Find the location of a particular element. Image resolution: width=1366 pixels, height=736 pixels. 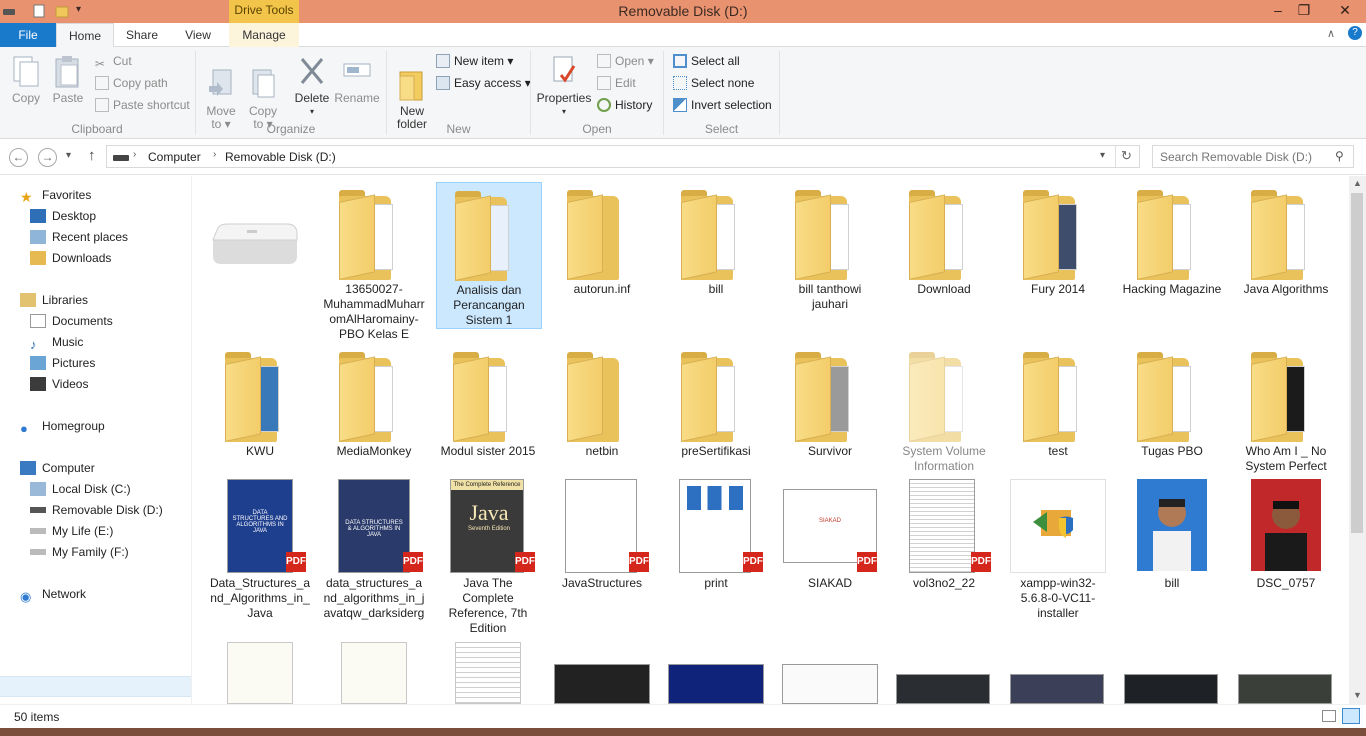

folder-item: Hacking Magazine is located at coordinates (1172, 239).